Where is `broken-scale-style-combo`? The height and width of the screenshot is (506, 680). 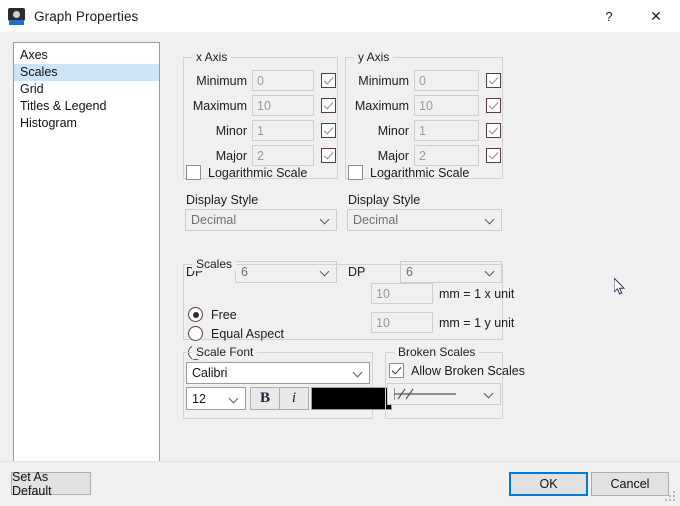
broken-scale-style-combo is located at coordinates (444, 394).